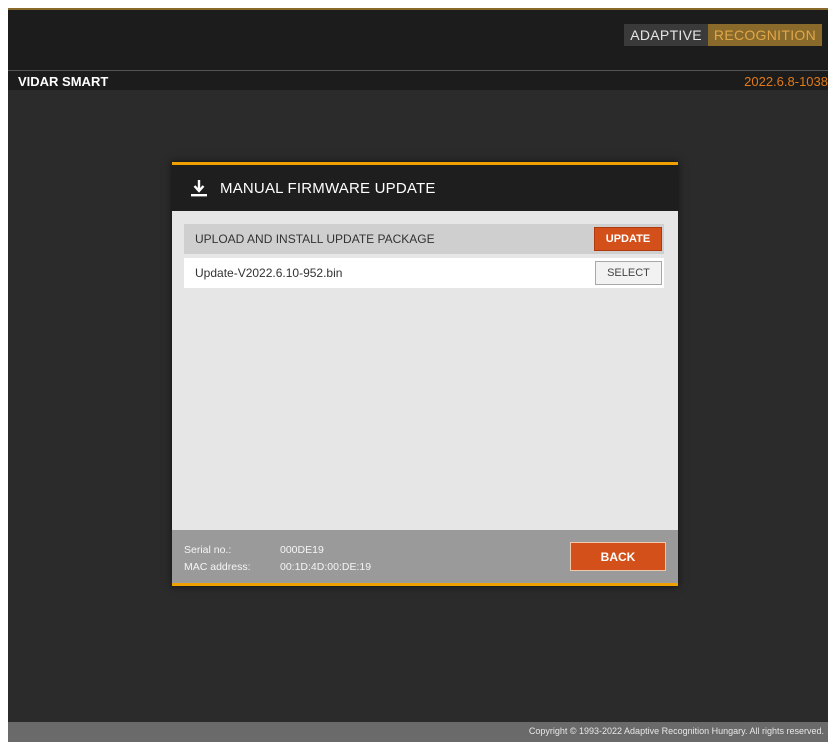  Describe the element at coordinates (424, 273) in the screenshot. I see `file-select-row: Update-V2022.6.10-952.bin SELECT` at that location.